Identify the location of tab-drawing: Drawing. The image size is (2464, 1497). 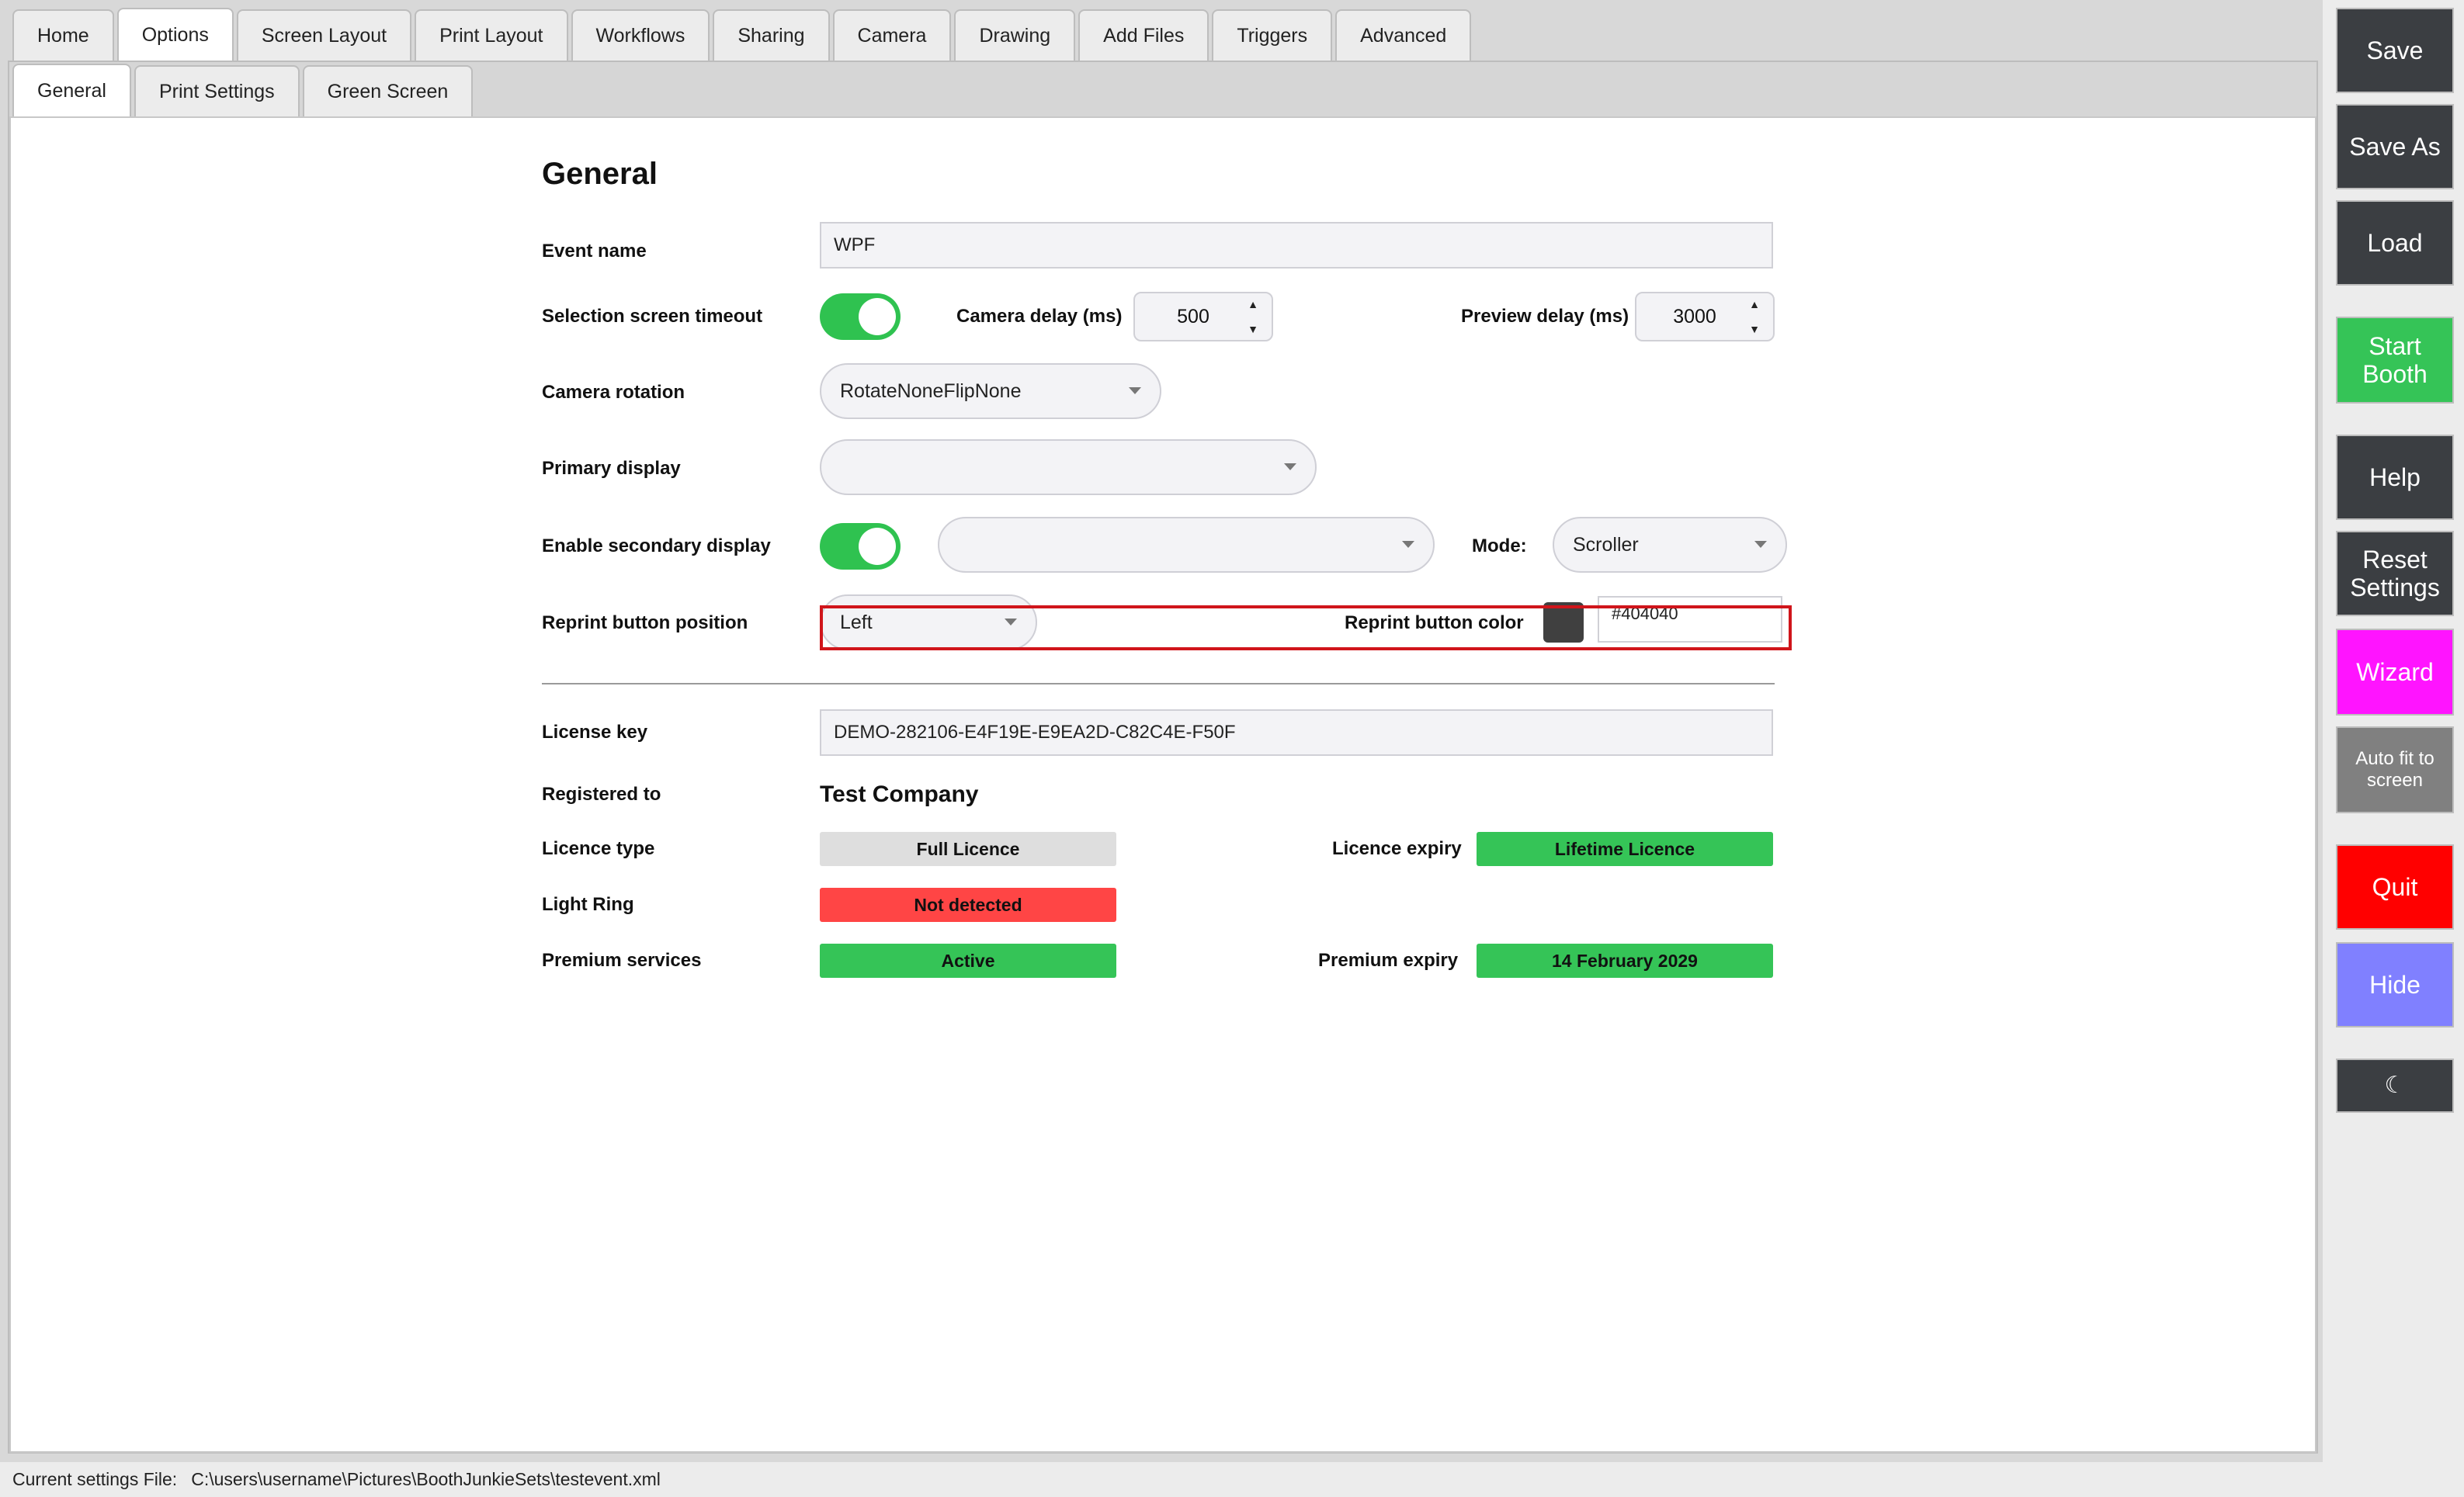
(1015, 35).